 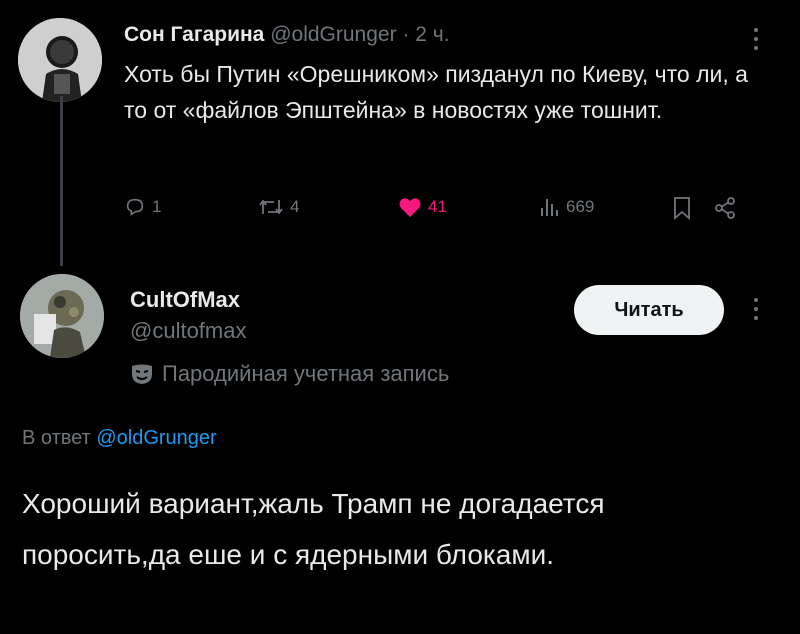 I want to click on like-count: 41, so click(x=437, y=206).